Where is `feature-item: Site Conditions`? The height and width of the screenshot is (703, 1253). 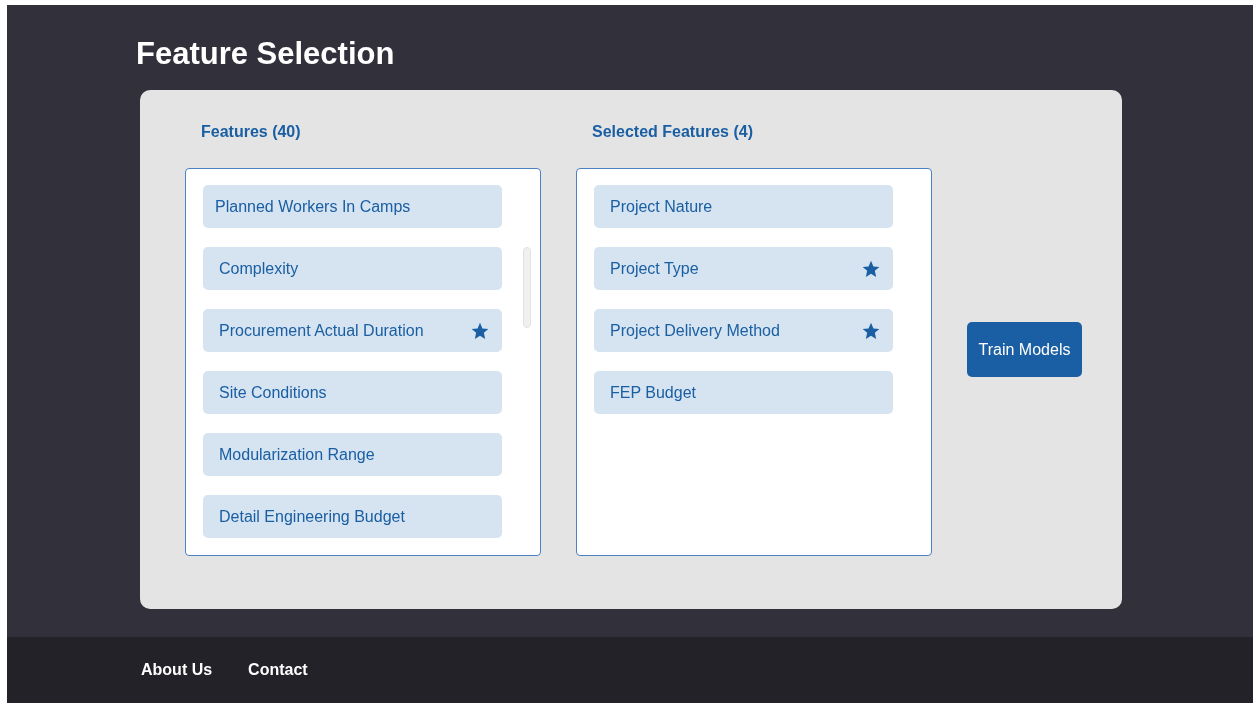
feature-item: Site Conditions is located at coordinates (352, 392).